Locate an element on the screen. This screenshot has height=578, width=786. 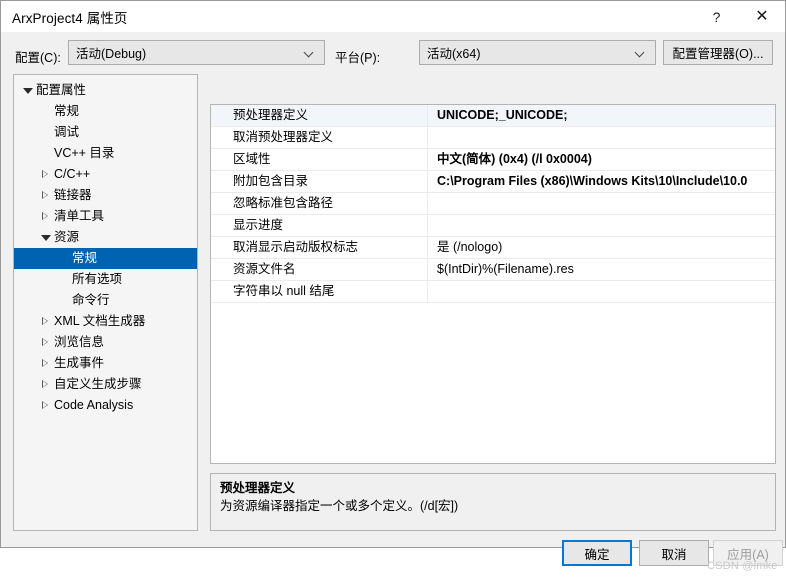
tree-item: 命令行 is located at coordinates (105, 300).